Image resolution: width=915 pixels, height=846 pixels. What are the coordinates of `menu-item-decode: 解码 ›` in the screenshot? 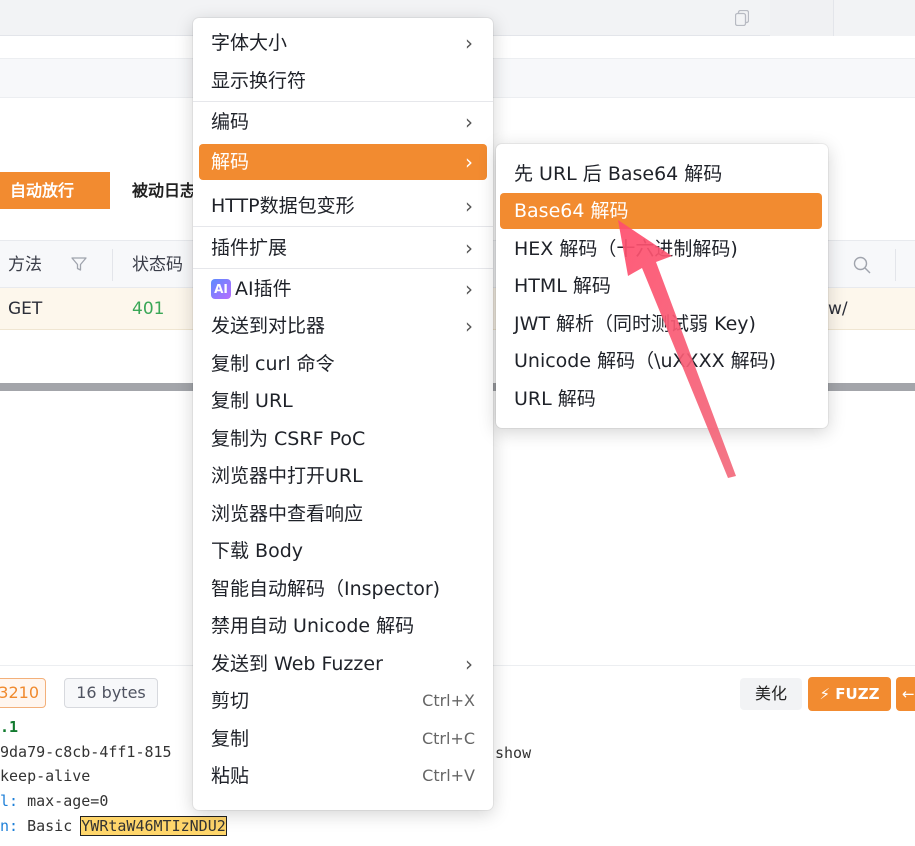 It's located at (343, 162).